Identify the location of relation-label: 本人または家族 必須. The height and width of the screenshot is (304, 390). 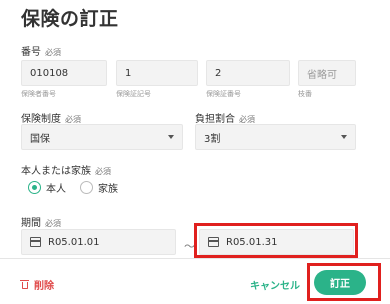
(66, 169).